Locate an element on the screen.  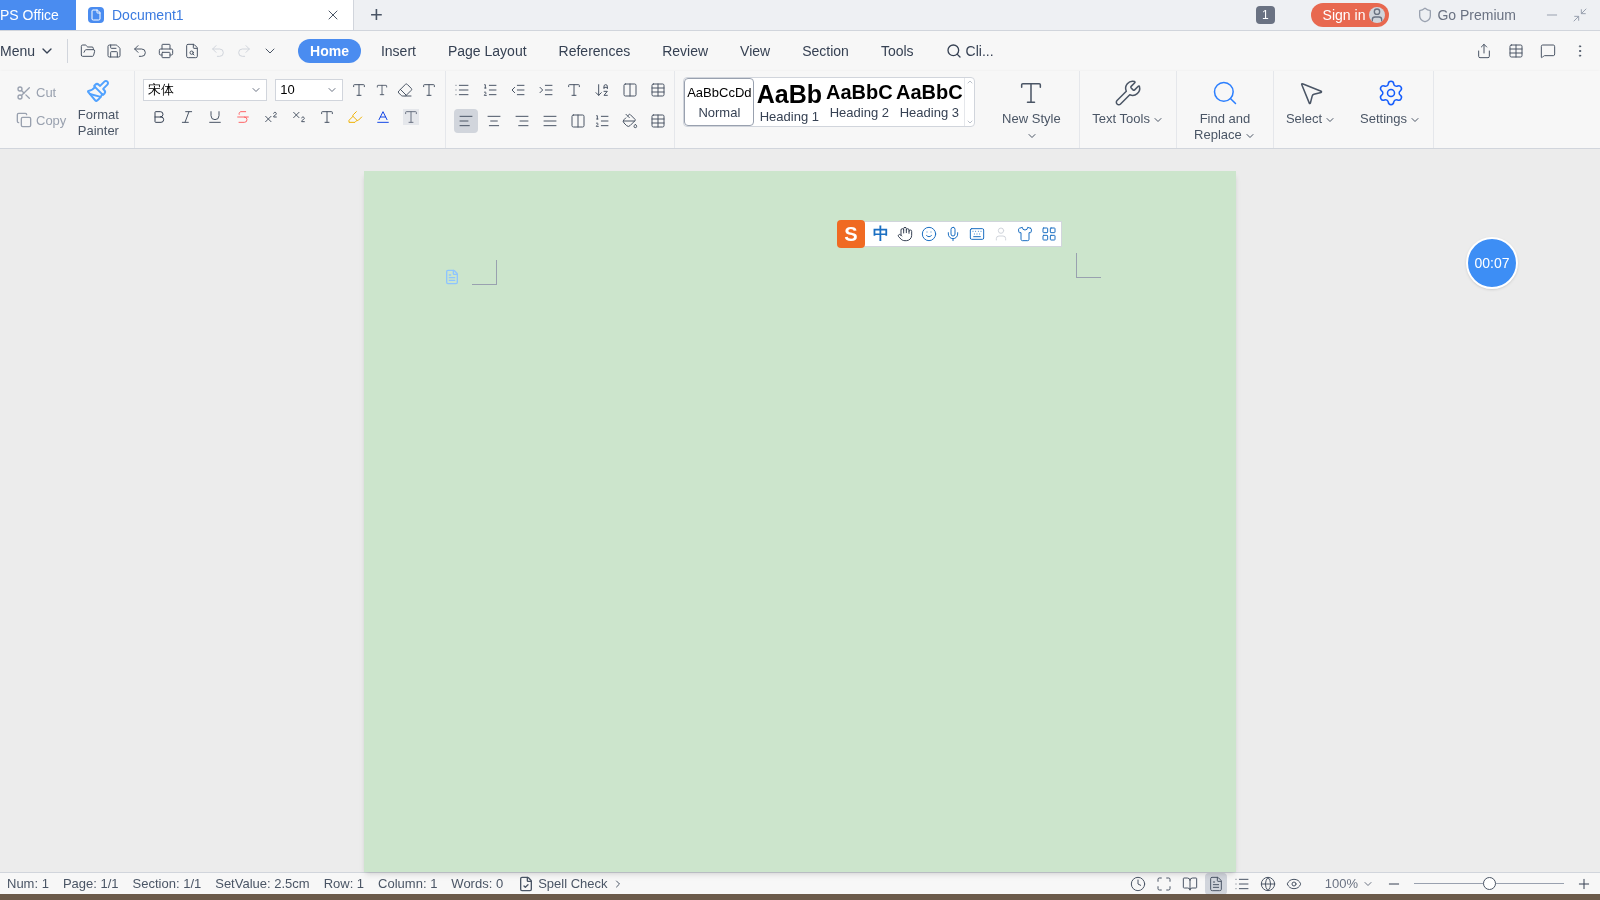
ribbon-tab: Section is located at coordinates (825, 51).